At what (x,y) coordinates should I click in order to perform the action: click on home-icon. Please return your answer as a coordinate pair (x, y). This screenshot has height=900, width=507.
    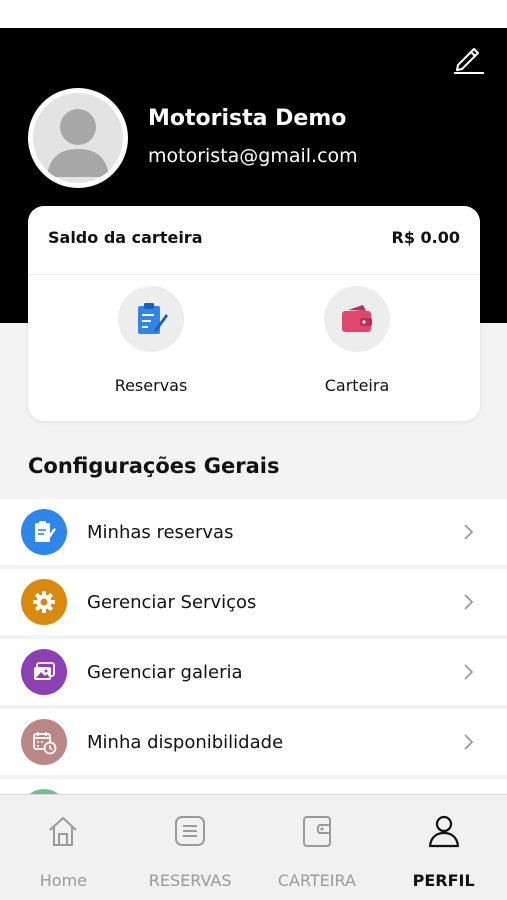
    Looking at the image, I should click on (63, 831).